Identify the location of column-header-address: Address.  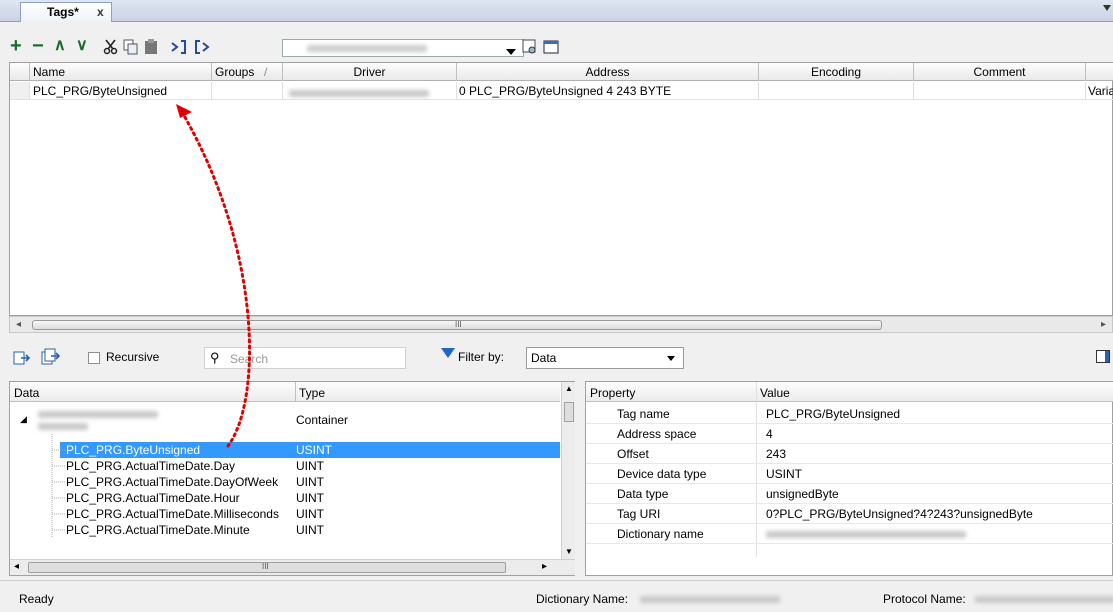
(608, 72).